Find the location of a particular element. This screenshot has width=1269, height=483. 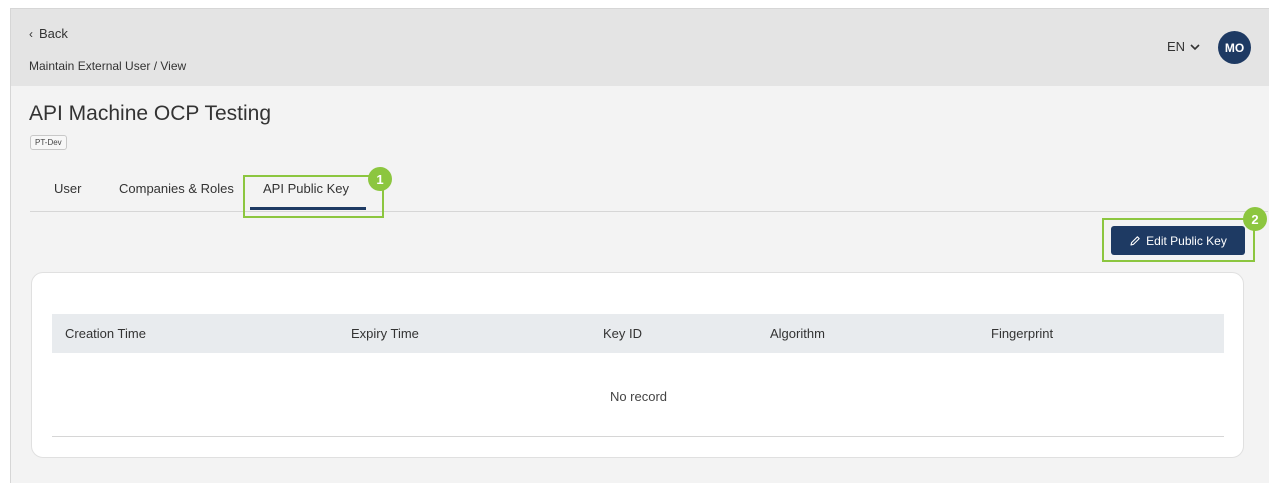

language-selector: EN is located at coordinates (1183, 46).